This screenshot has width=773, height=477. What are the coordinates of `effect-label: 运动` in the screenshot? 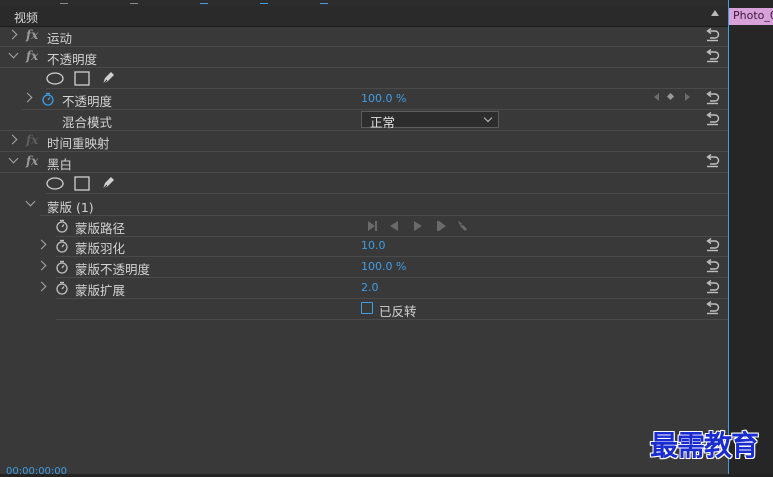 It's located at (60, 38).